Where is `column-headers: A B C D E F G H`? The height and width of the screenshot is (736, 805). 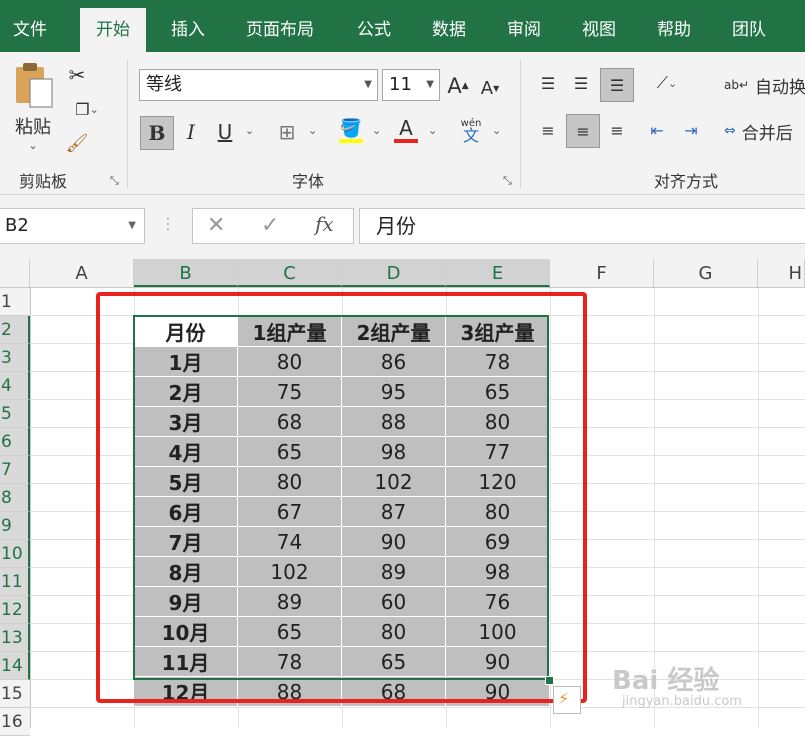
column-headers: A B C D E F G H is located at coordinates (402, 273).